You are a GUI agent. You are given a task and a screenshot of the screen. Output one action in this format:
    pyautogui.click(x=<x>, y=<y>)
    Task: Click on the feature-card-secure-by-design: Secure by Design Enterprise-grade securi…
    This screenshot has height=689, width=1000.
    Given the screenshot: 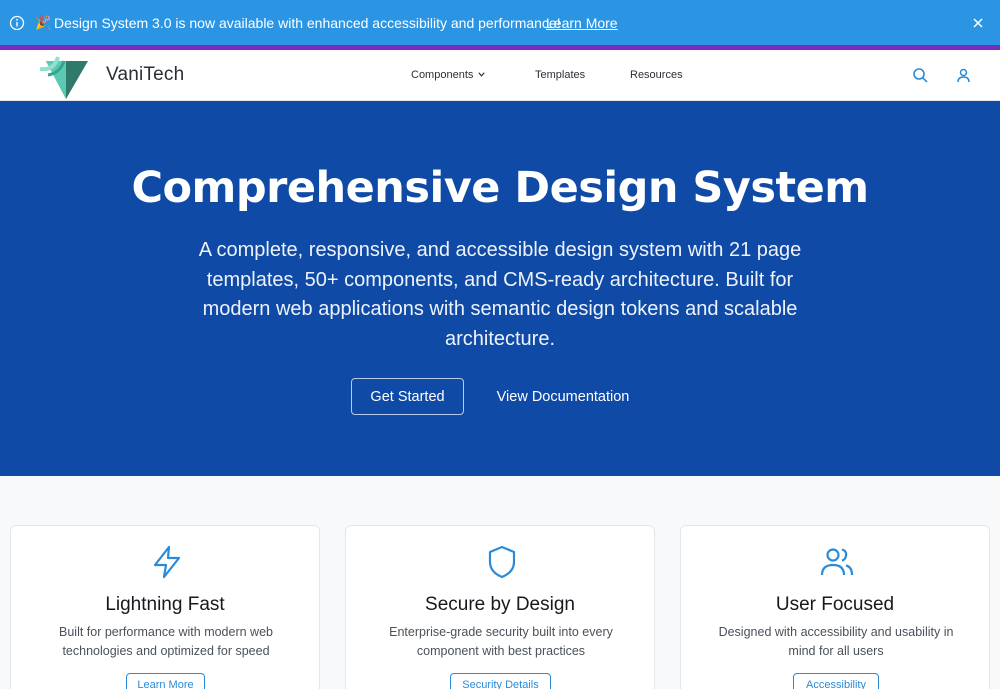 What is the action you would take?
    pyautogui.click(x=500, y=607)
    